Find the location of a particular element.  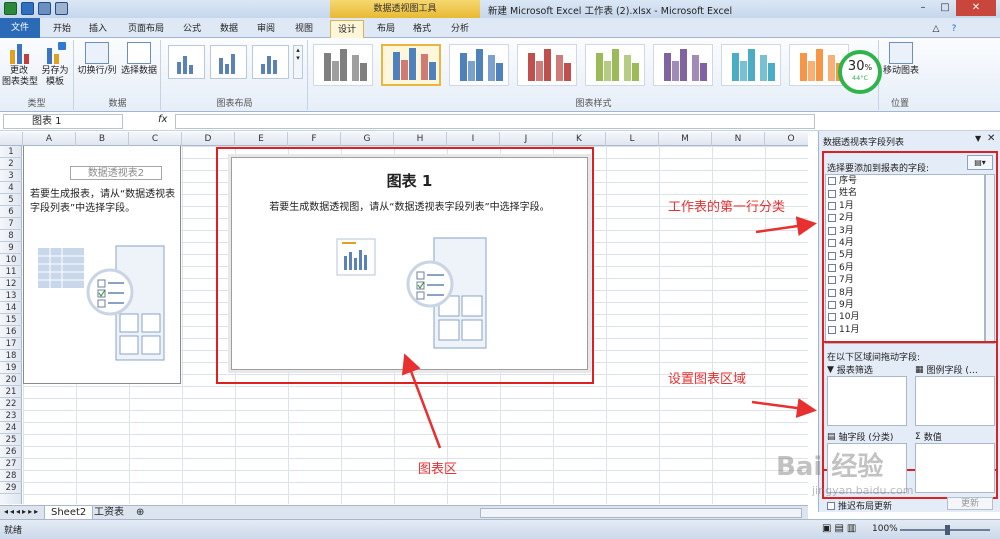

zoom-slider is located at coordinates (945, 530).